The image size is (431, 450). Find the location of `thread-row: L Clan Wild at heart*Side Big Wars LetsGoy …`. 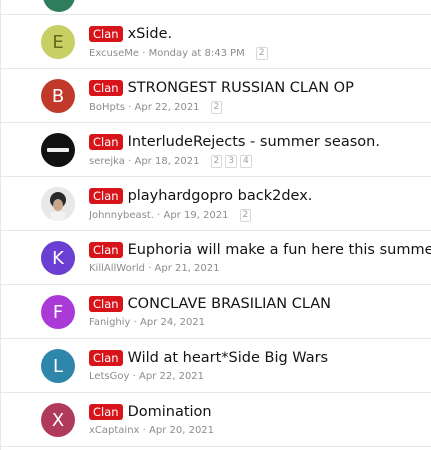

thread-row: L Clan Wild at heart*Side Big Wars LetsGoy … is located at coordinates (216, 366).